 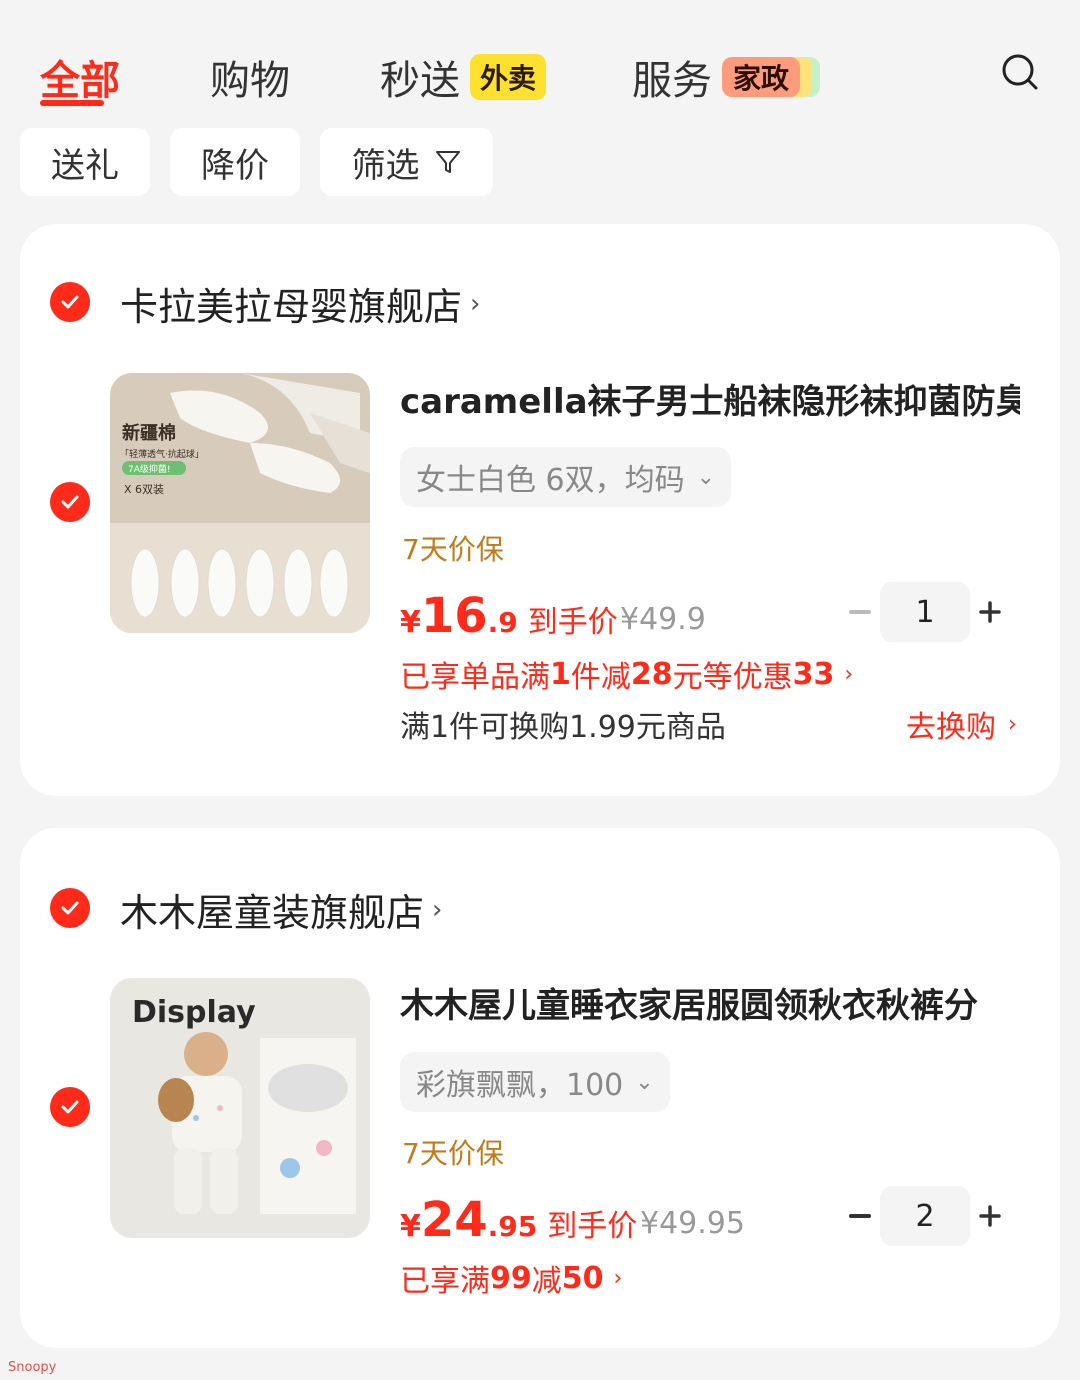 I want to click on tab-shopping: 购物, so click(x=250, y=77).